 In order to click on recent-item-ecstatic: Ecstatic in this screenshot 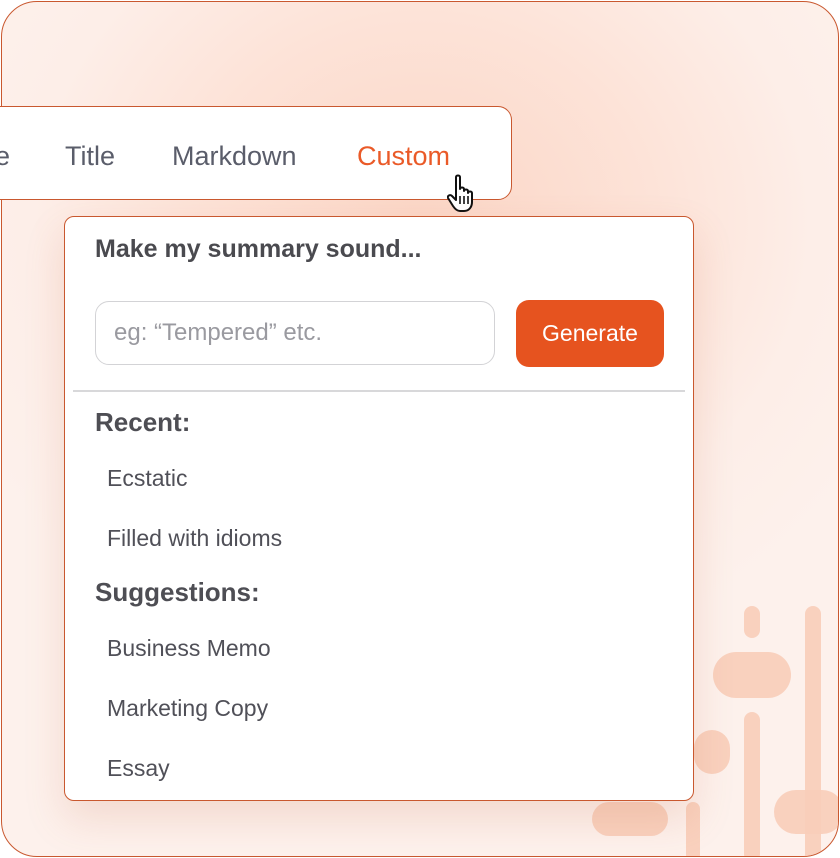, I will do `click(147, 478)`.